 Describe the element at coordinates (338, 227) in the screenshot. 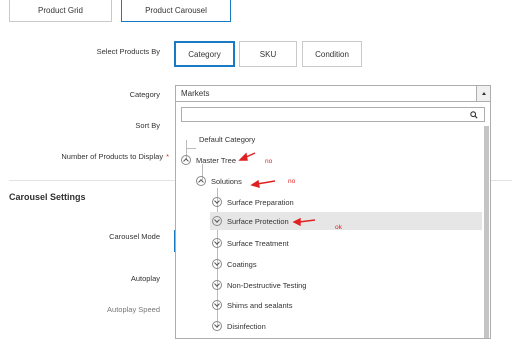

I see `annotation-note: ok` at that location.